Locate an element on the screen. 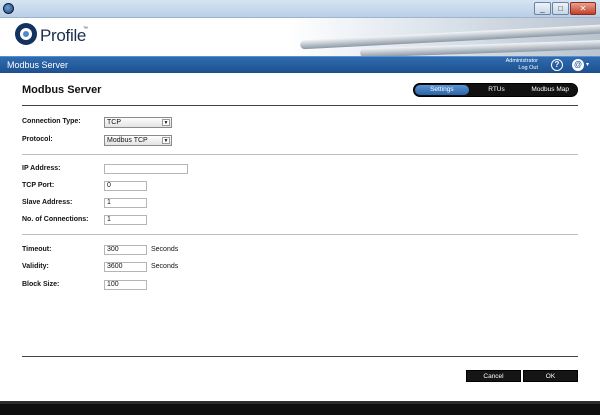 This screenshot has height=415, width=600. timeout-label: Timeout: is located at coordinates (37, 249).